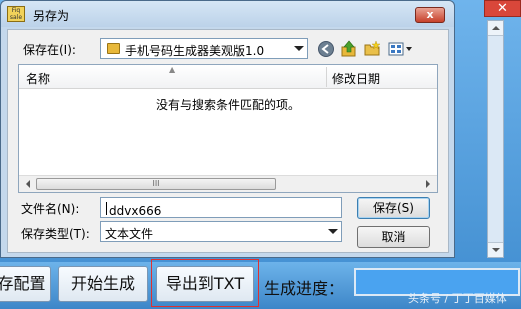 The width and height of the screenshot is (521, 309). What do you see at coordinates (326, 49) in the screenshot?
I see `back-icon` at bounding box center [326, 49].